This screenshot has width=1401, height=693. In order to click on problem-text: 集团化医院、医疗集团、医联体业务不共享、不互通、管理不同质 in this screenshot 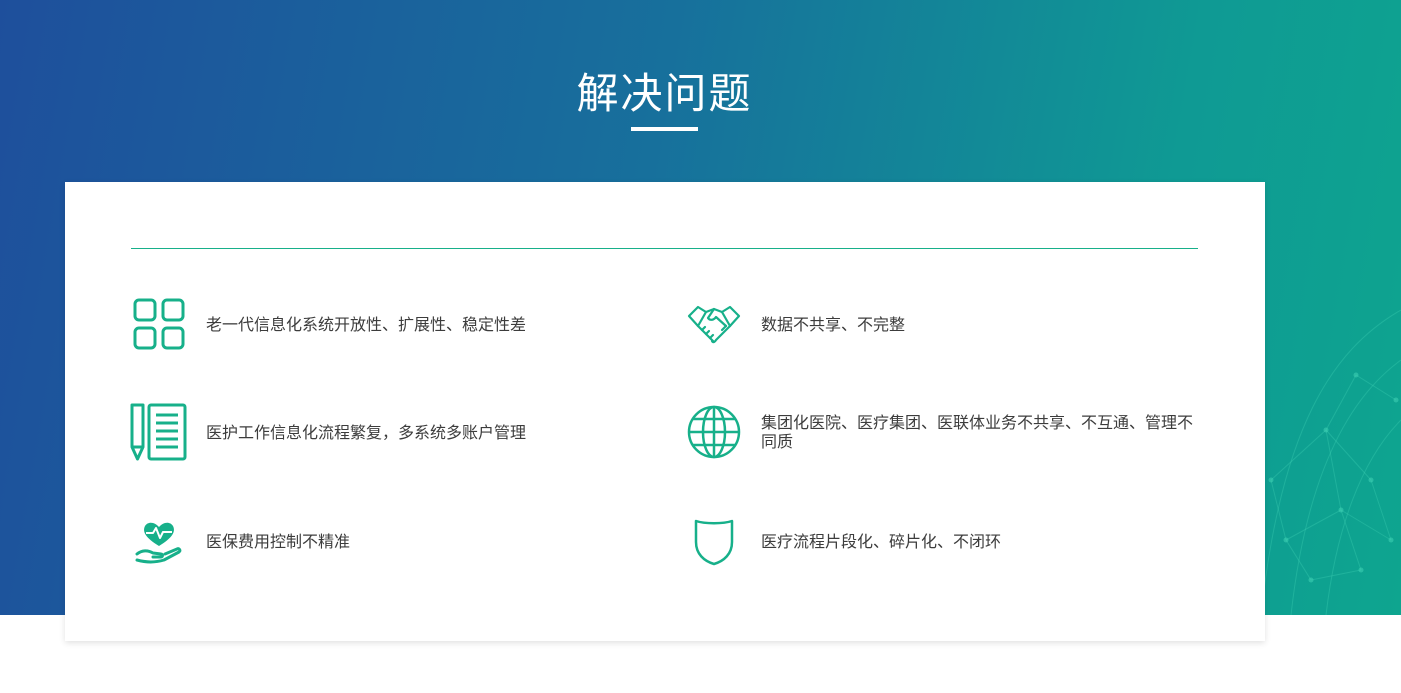, I will do `click(977, 432)`.